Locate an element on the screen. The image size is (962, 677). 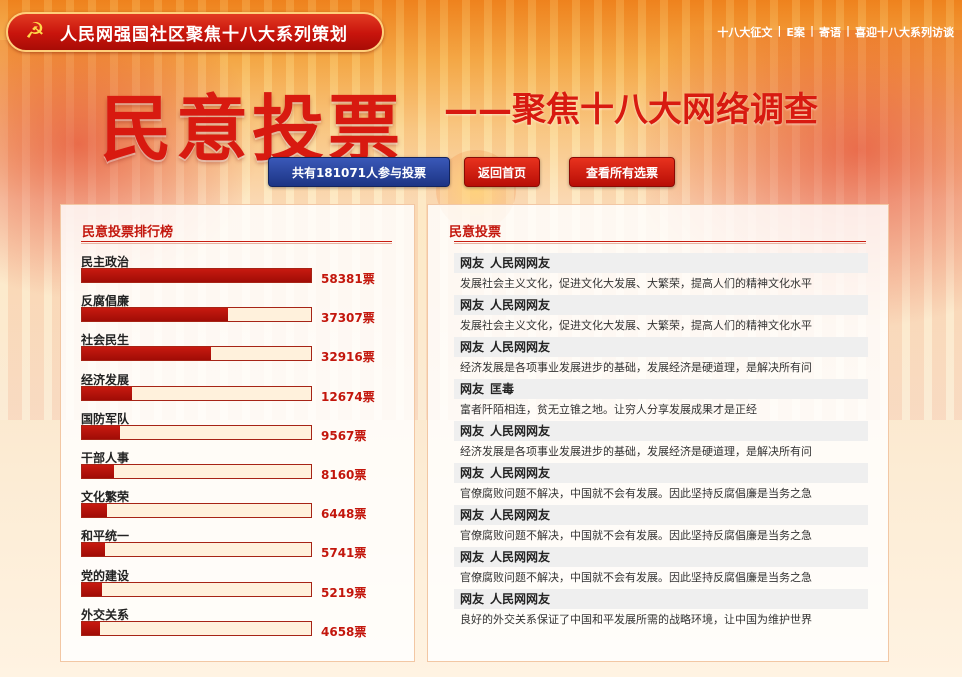
vote-author-name: 匡毒 is located at coordinates (502, 389).